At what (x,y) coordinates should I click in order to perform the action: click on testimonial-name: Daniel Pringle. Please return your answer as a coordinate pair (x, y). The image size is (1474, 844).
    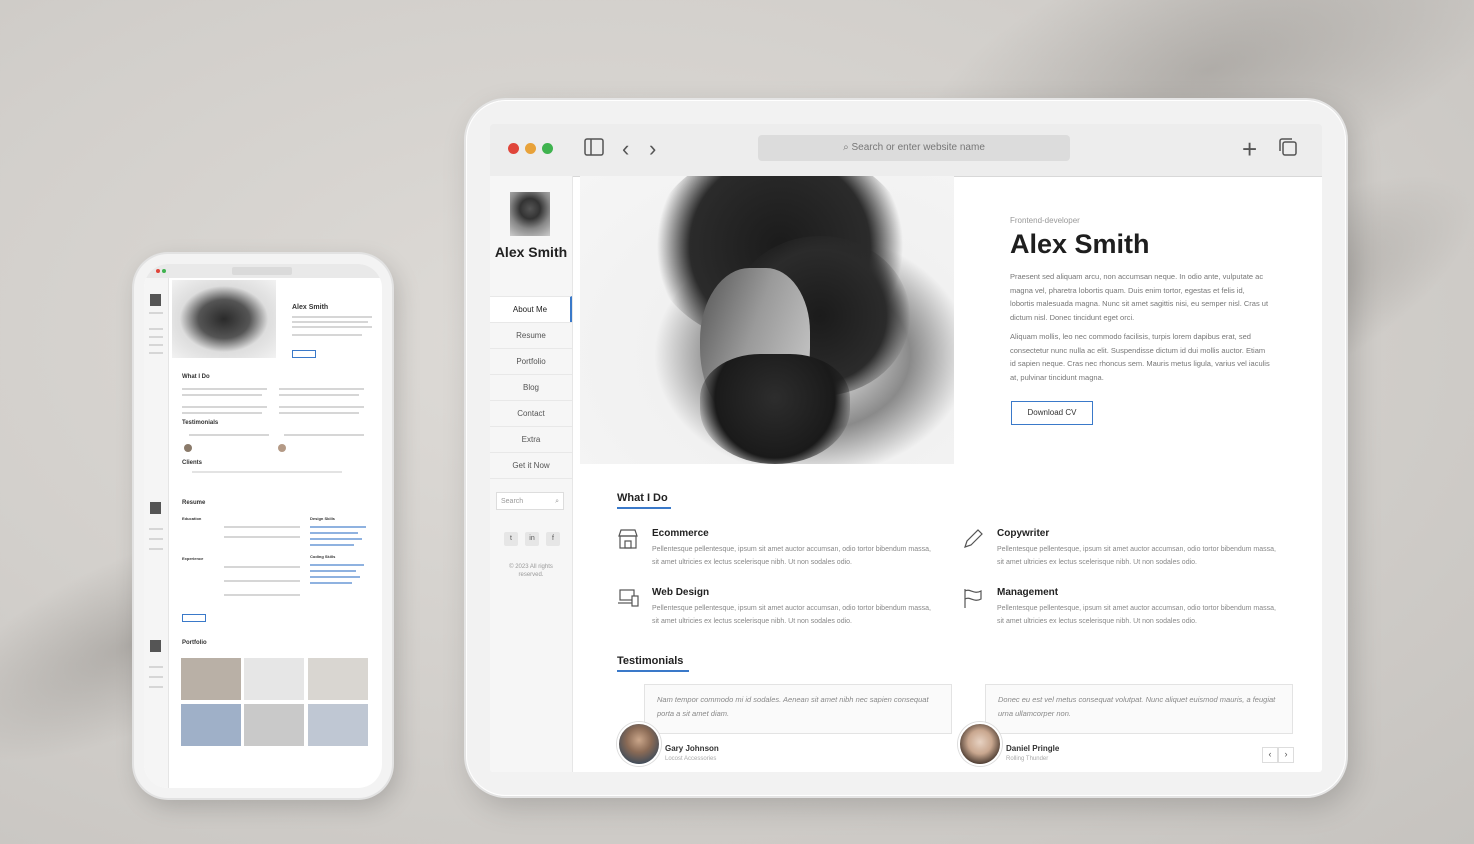
    Looking at the image, I should click on (1033, 748).